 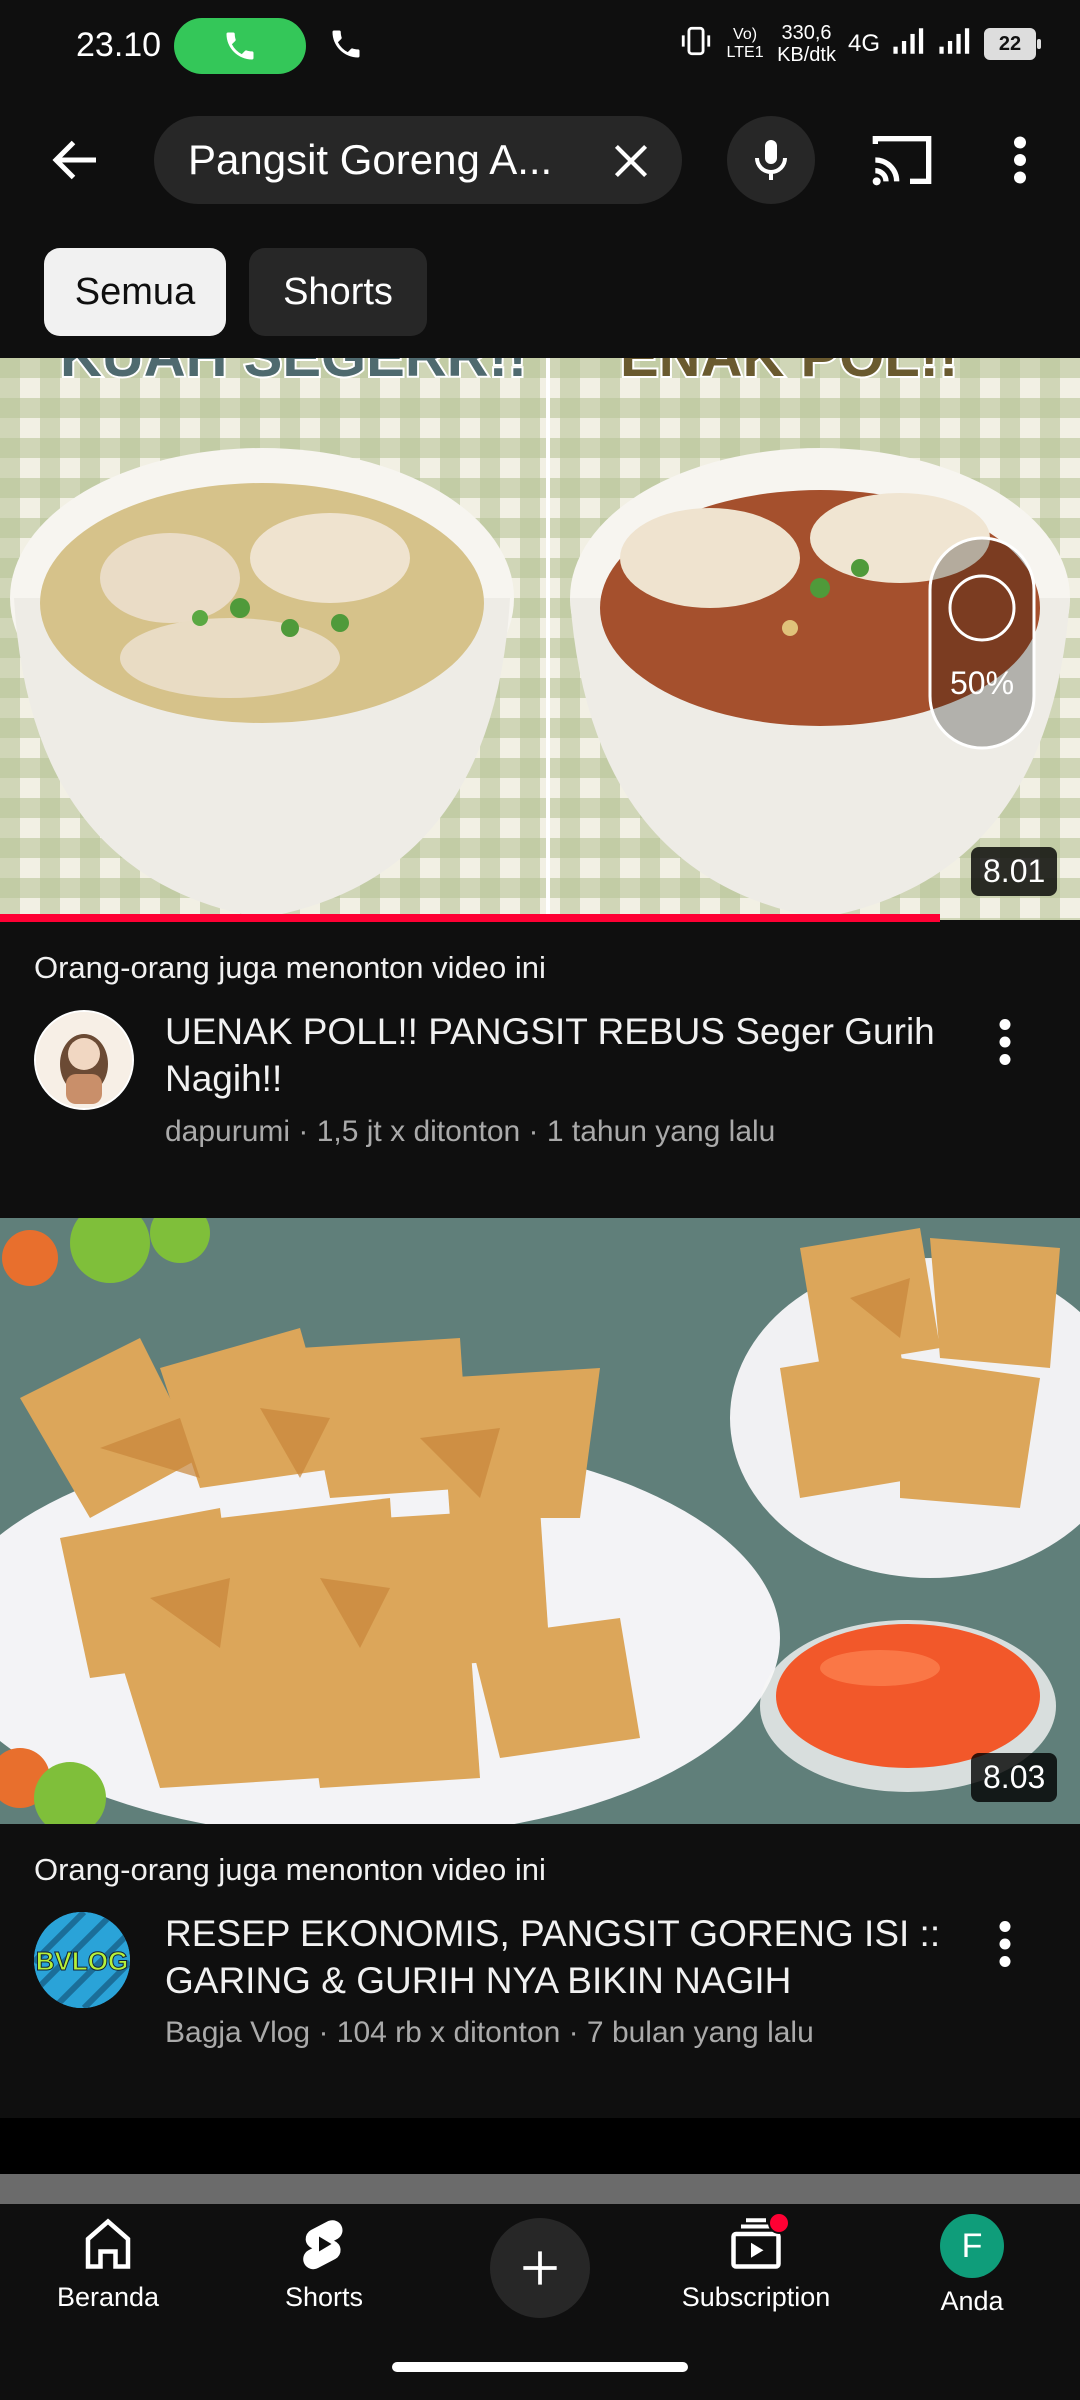 I want to click on phone-call-icon, so click(x=240, y=46).